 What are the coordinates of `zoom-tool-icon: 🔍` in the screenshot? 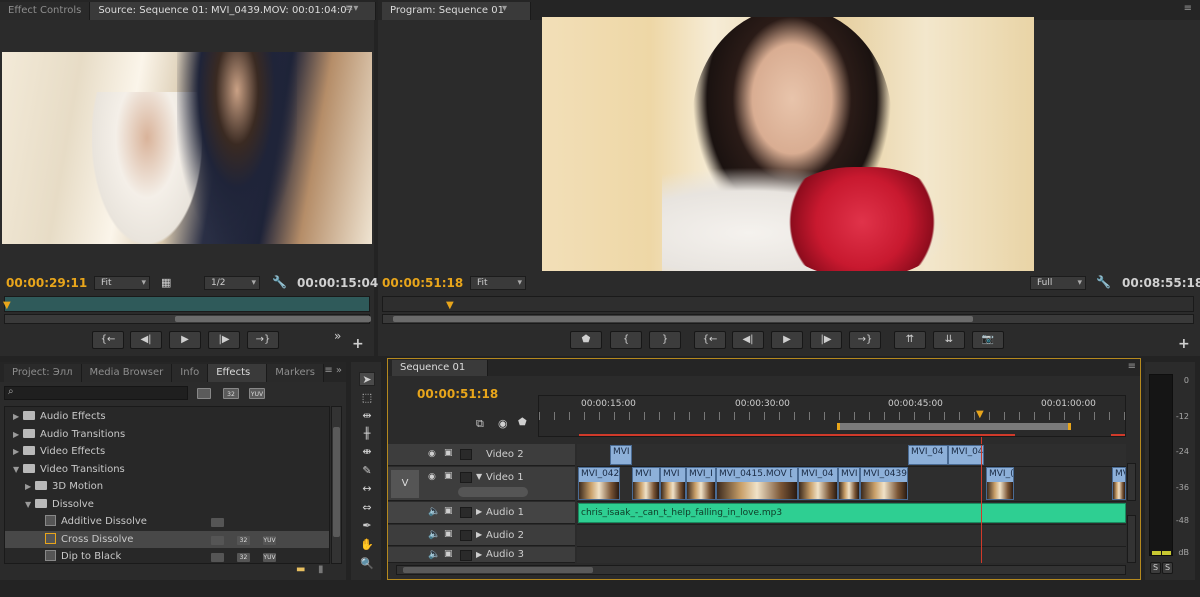 It's located at (367, 564).